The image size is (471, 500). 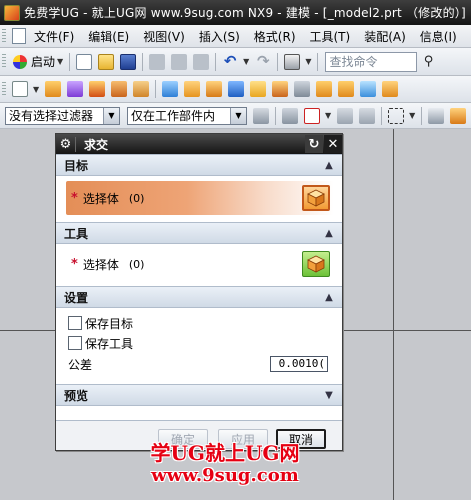 I want to click on reset-icon: ↻, so click(x=314, y=144).